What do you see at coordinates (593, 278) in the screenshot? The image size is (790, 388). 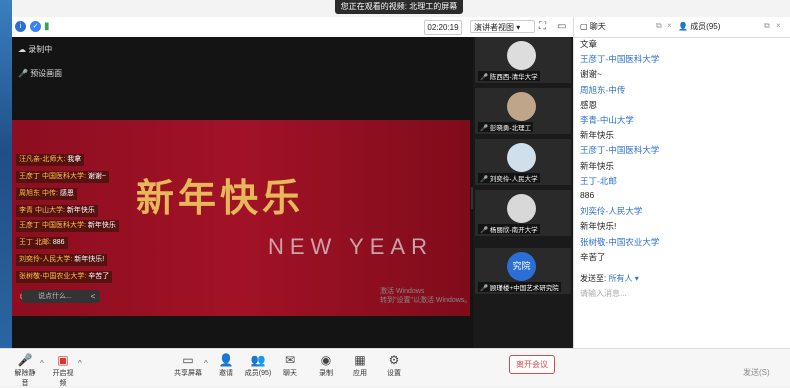 I see `send-to-label: 发送至:` at bounding box center [593, 278].